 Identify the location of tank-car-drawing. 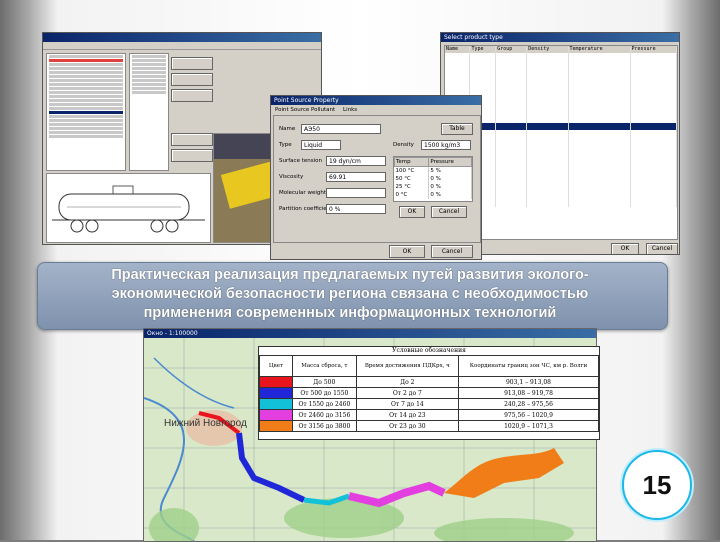
(128, 209).